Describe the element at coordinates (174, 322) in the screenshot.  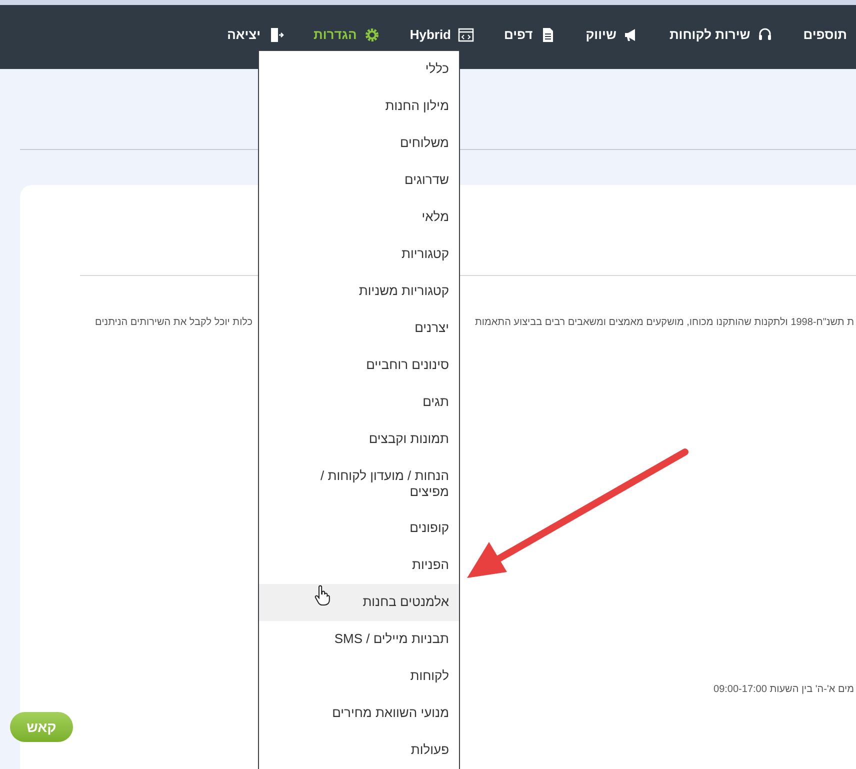
I see `body-text: כלות יוכל לקבל את השירותים הניתנים` at that location.